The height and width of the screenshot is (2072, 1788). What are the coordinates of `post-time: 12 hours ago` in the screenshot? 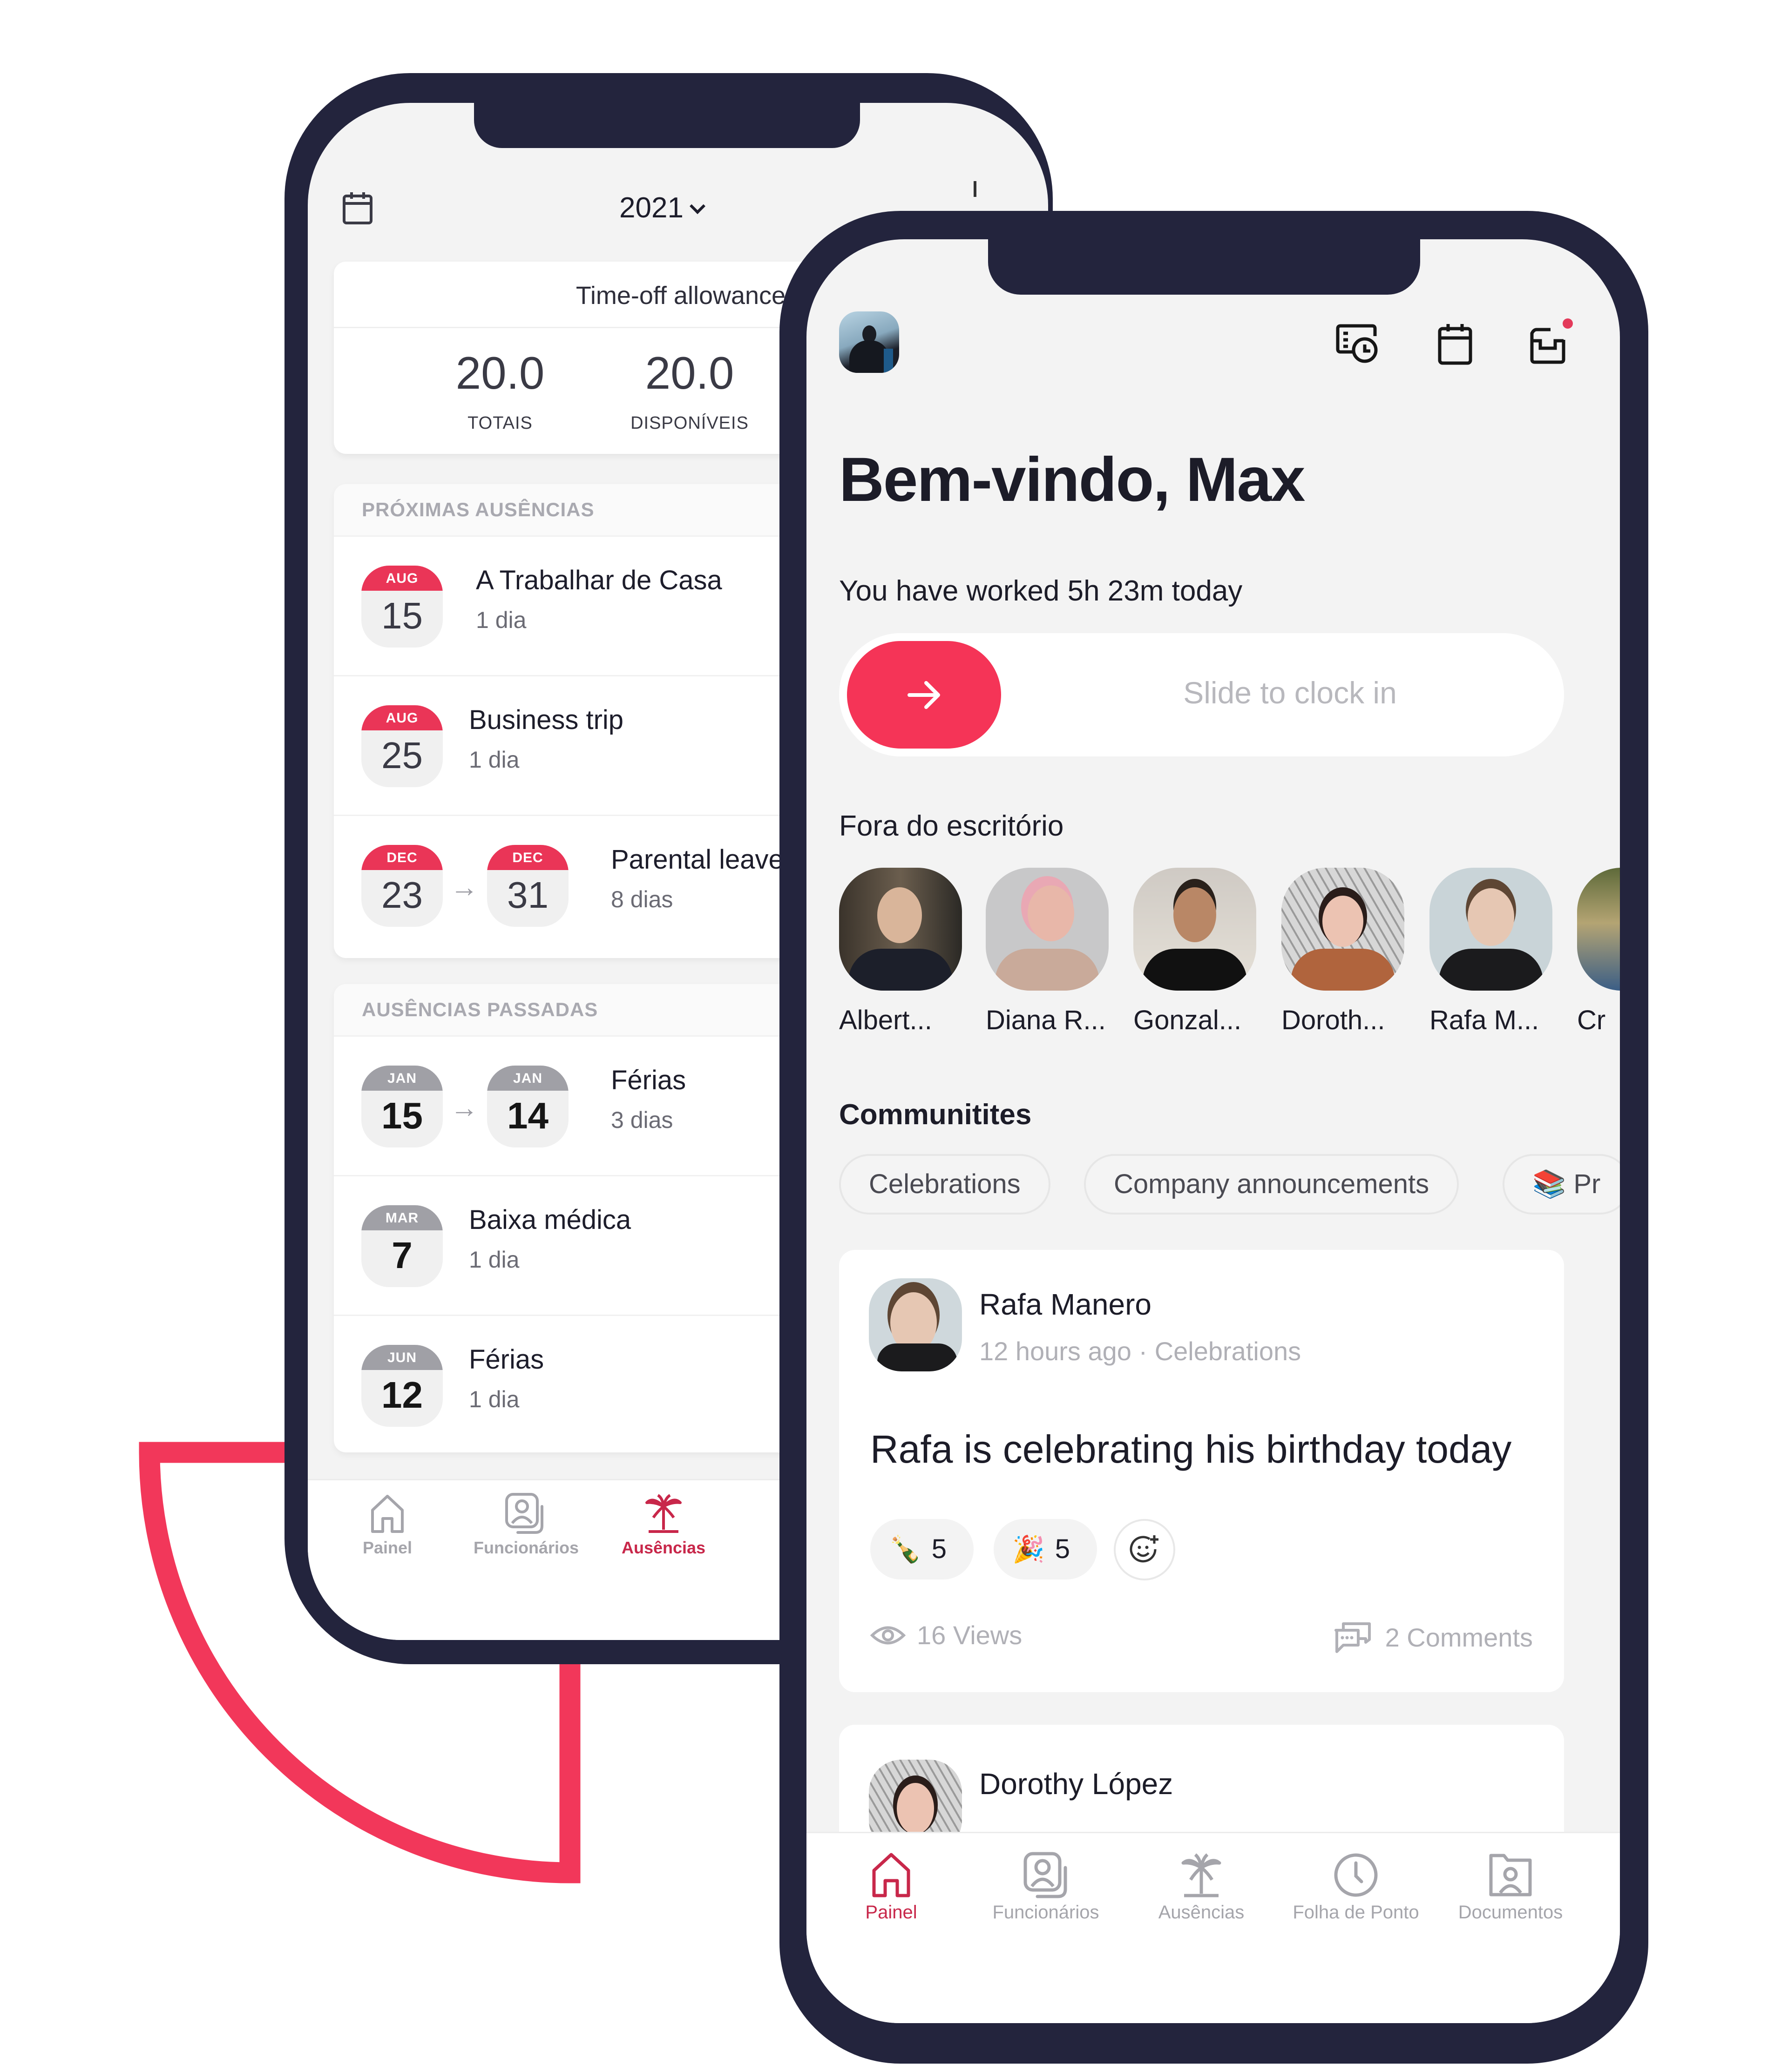 It's located at (1055, 1351).